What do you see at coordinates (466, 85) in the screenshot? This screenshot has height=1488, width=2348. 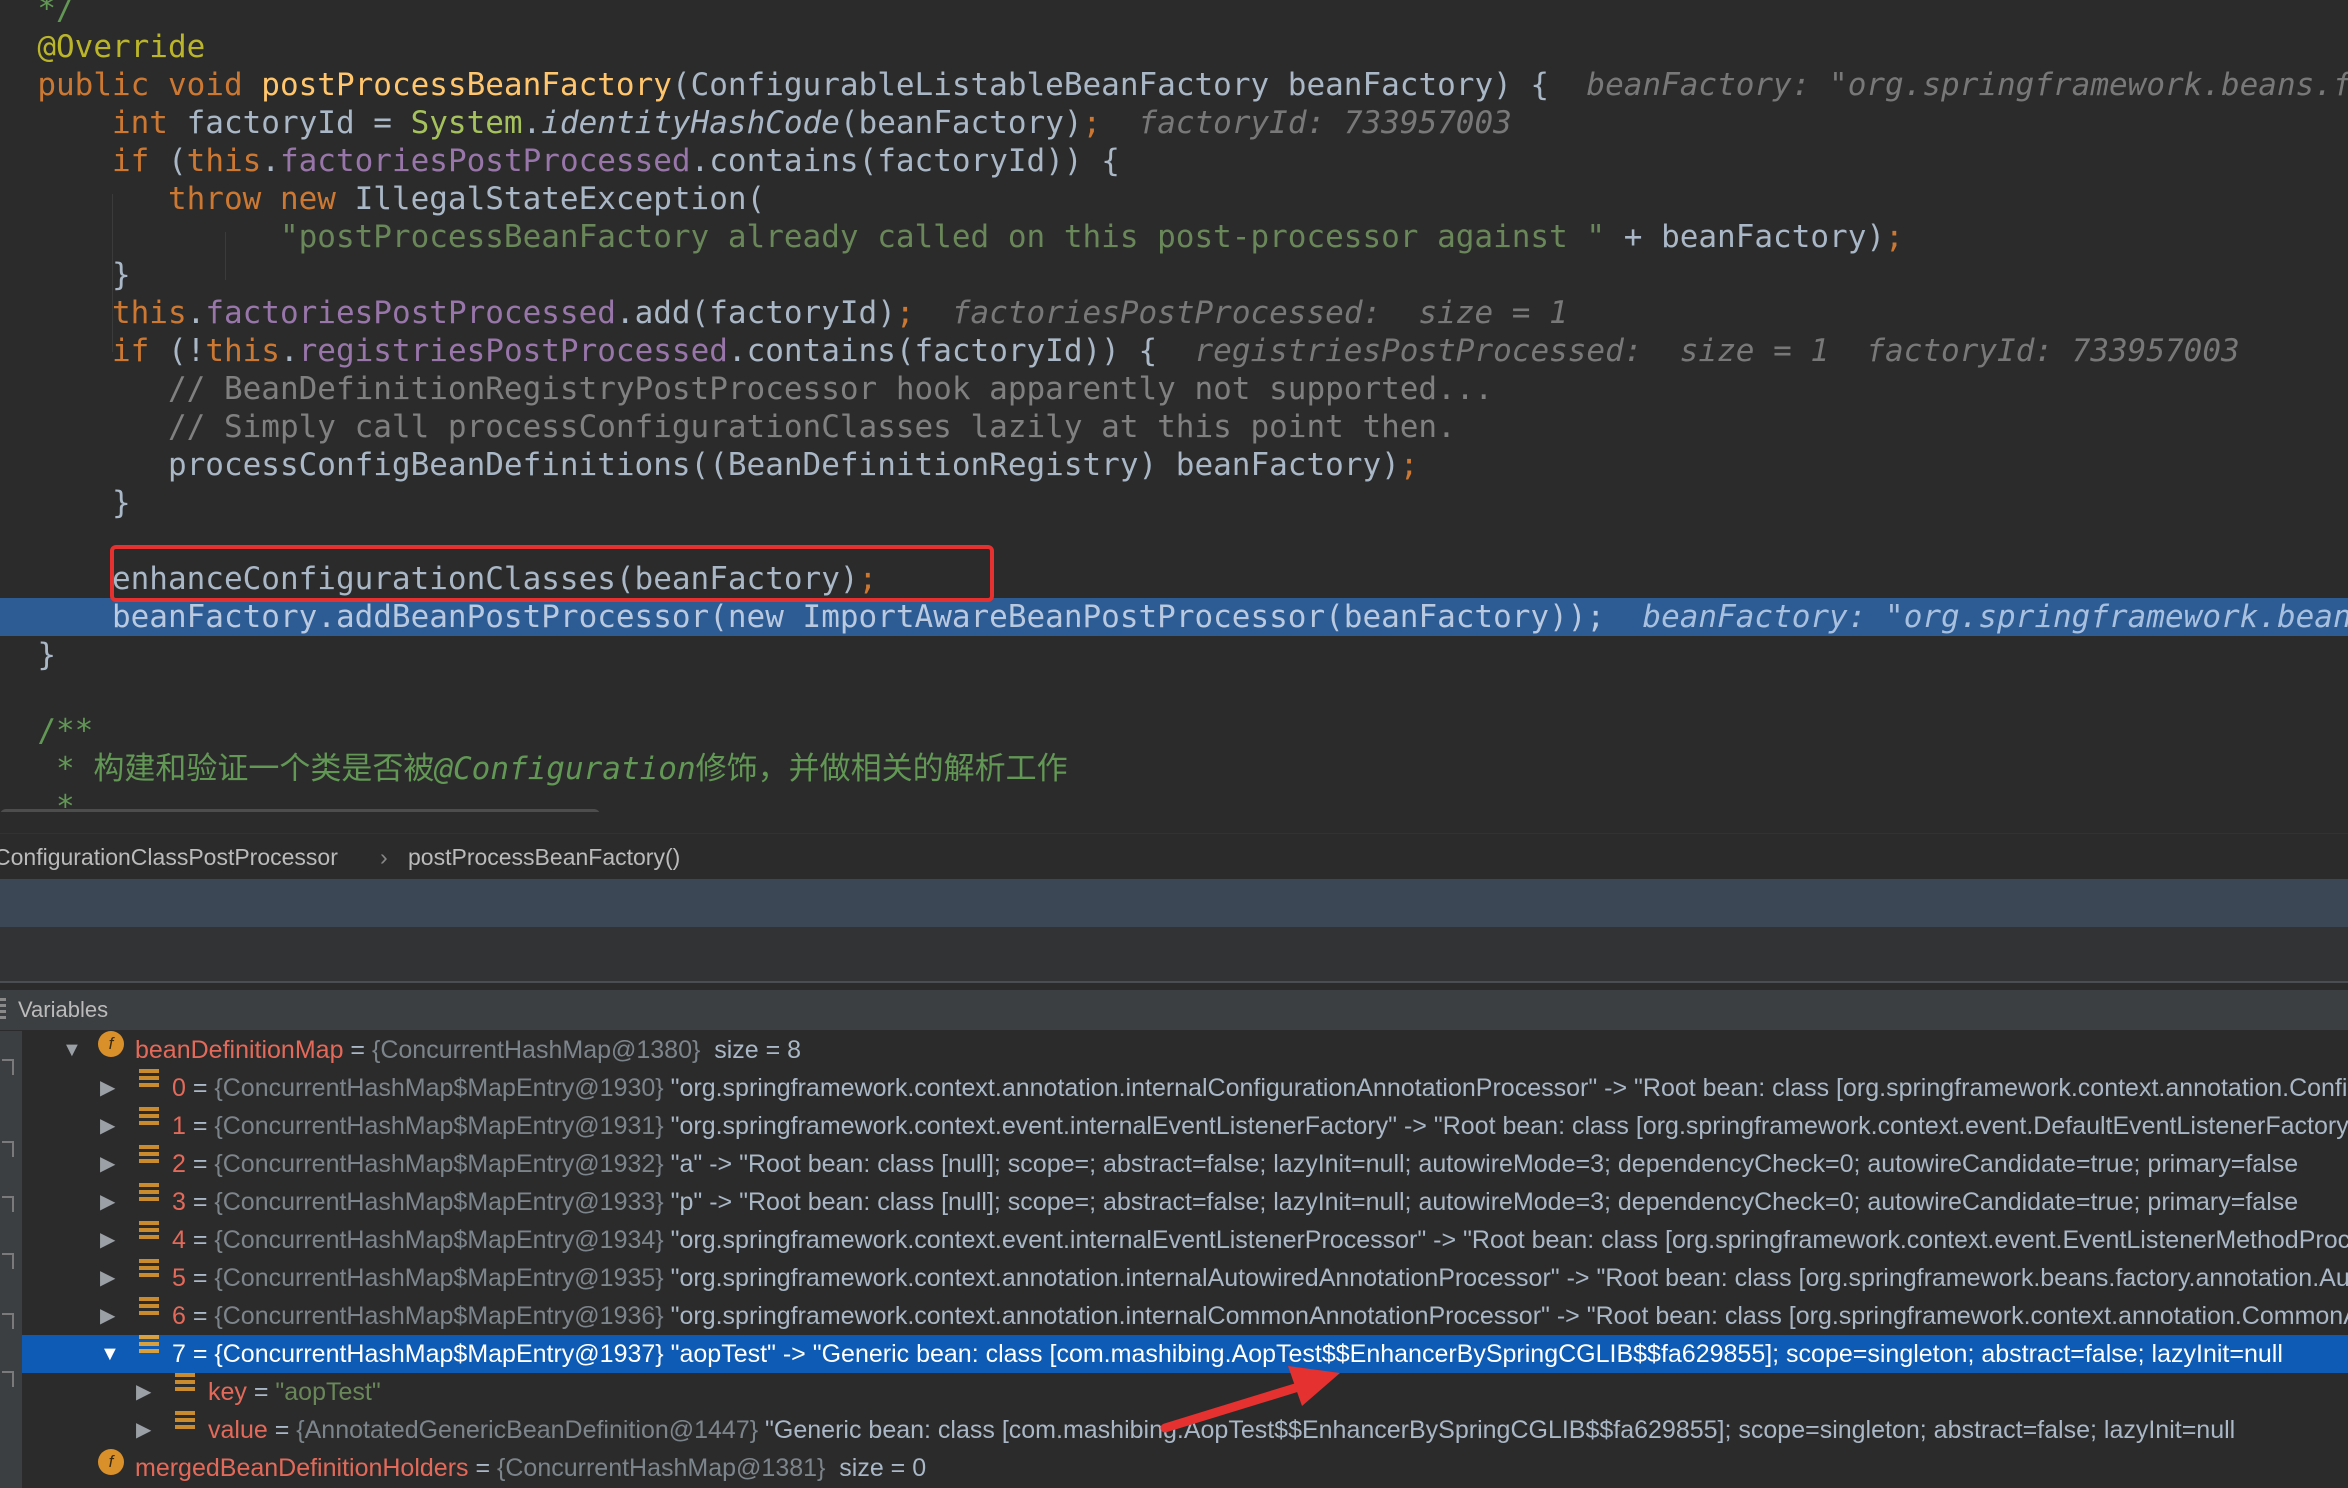 I see `code-token: postProcessBeanFactory` at bounding box center [466, 85].